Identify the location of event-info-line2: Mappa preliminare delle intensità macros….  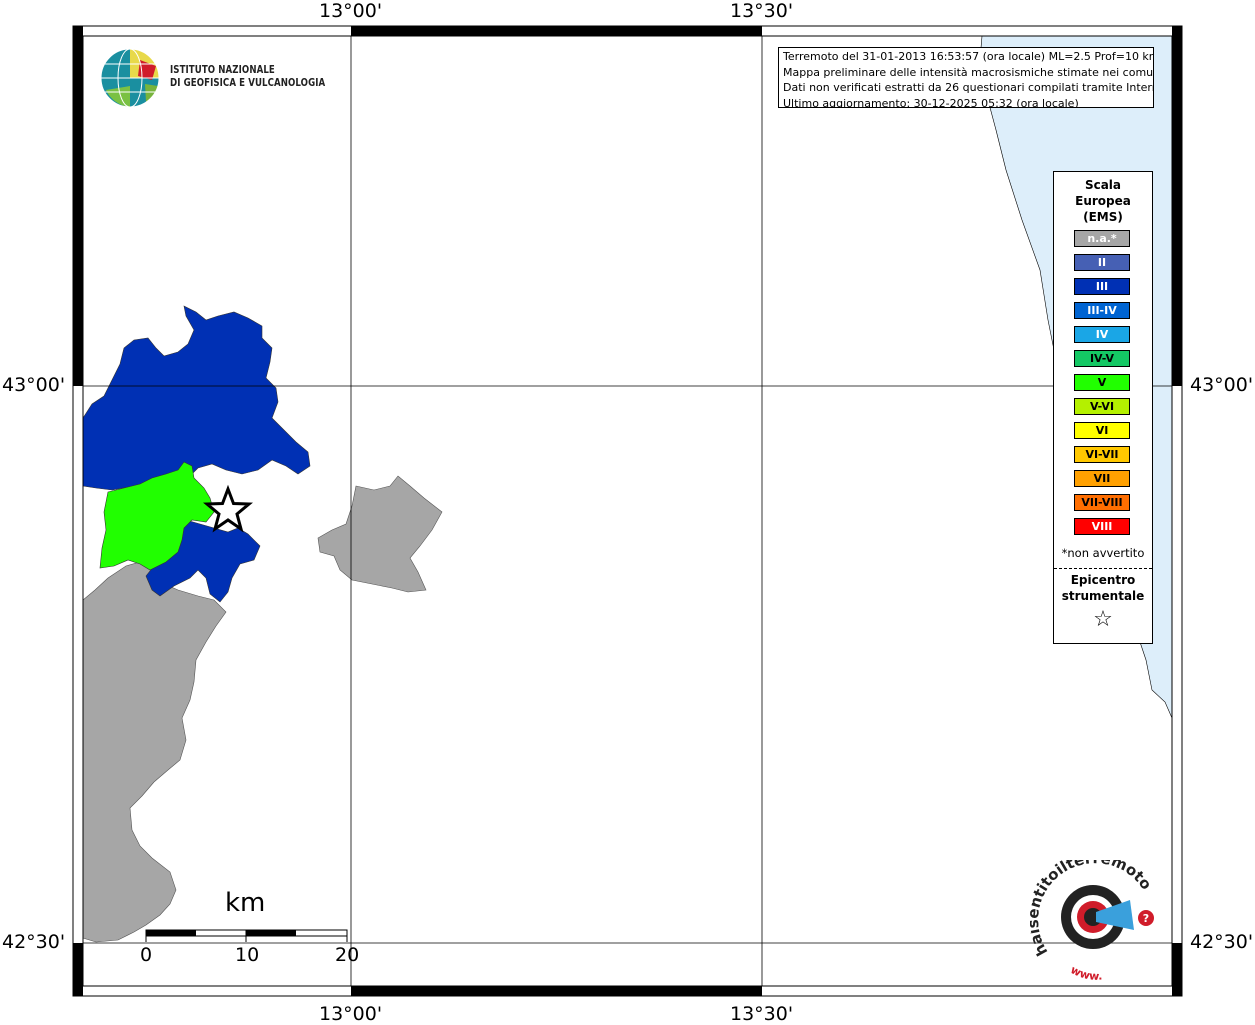
(968, 72).